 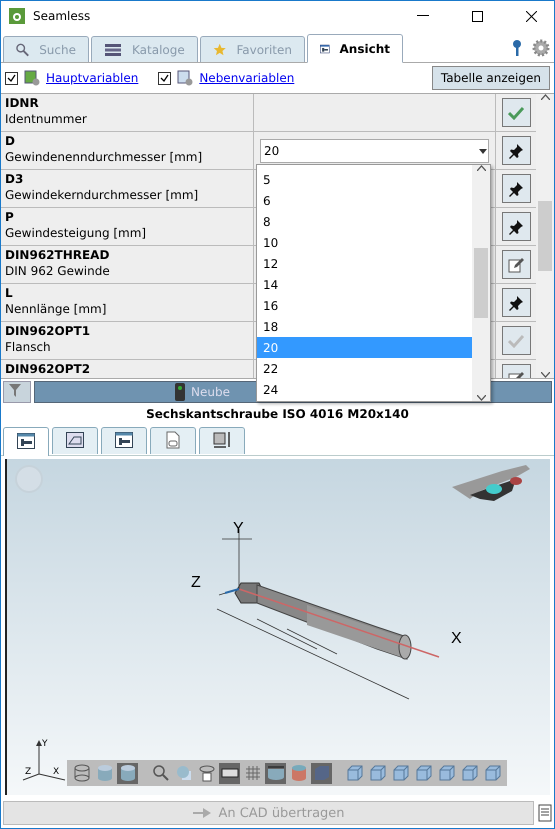 What do you see at coordinates (62, 16) in the screenshot?
I see `window-title: Seamless` at bounding box center [62, 16].